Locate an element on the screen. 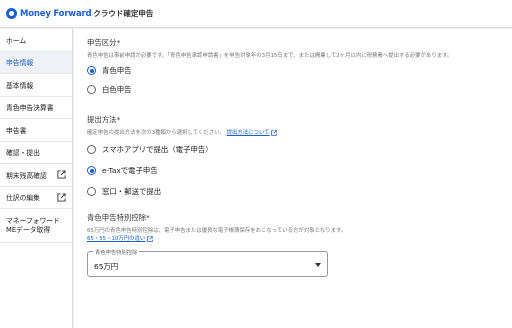 Image resolution: width=512 pixels, height=328 pixels. radio-label: 白色申告 is located at coordinates (117, 89).